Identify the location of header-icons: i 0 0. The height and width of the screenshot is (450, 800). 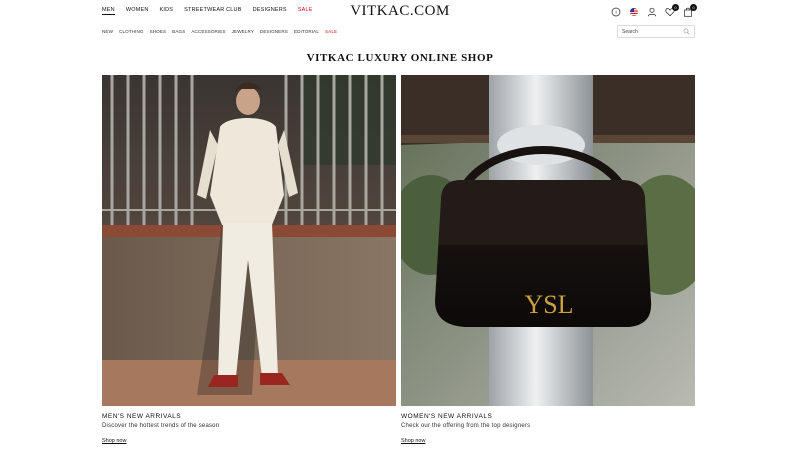
(654, 10).